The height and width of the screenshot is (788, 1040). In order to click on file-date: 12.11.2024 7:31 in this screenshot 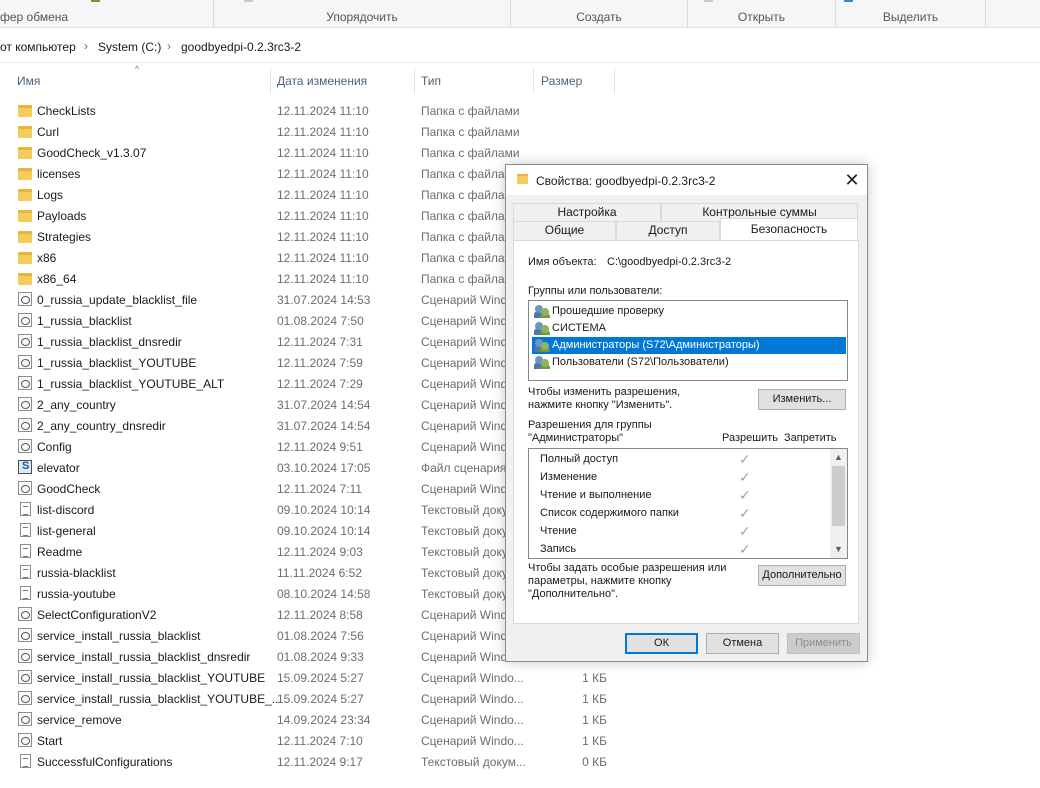, I will do `click(320, 342)`.